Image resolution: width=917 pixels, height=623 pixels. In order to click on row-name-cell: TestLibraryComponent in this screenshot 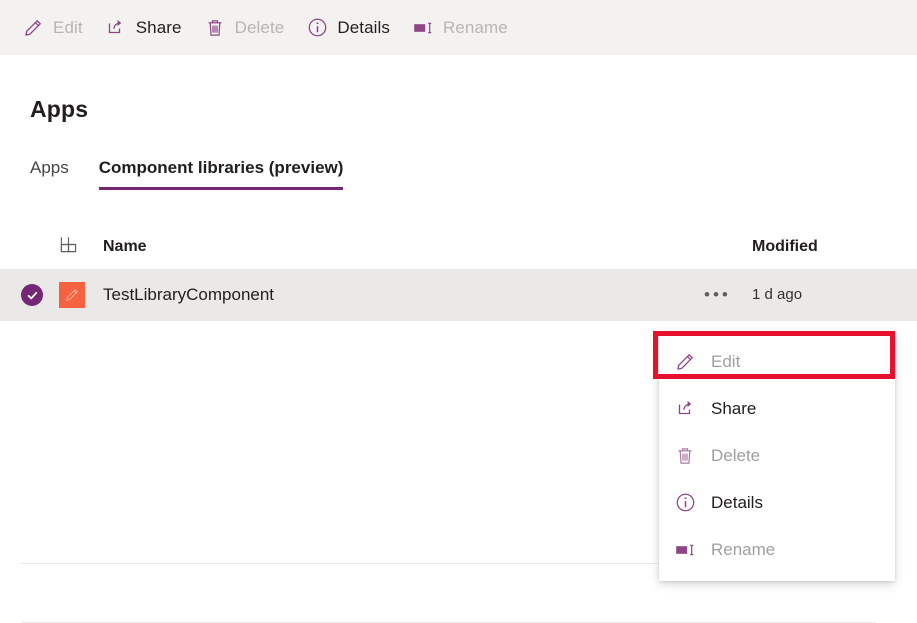, I will do `click(403, 295)`.